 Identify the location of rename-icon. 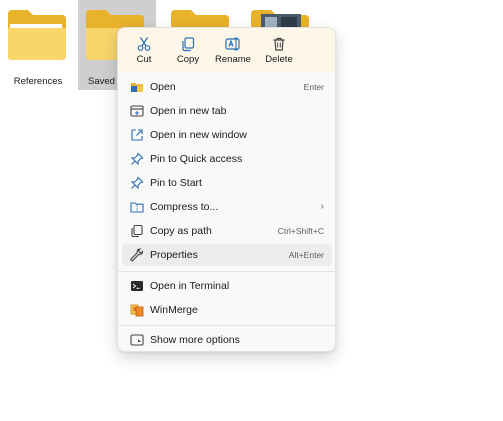
(232, 44).